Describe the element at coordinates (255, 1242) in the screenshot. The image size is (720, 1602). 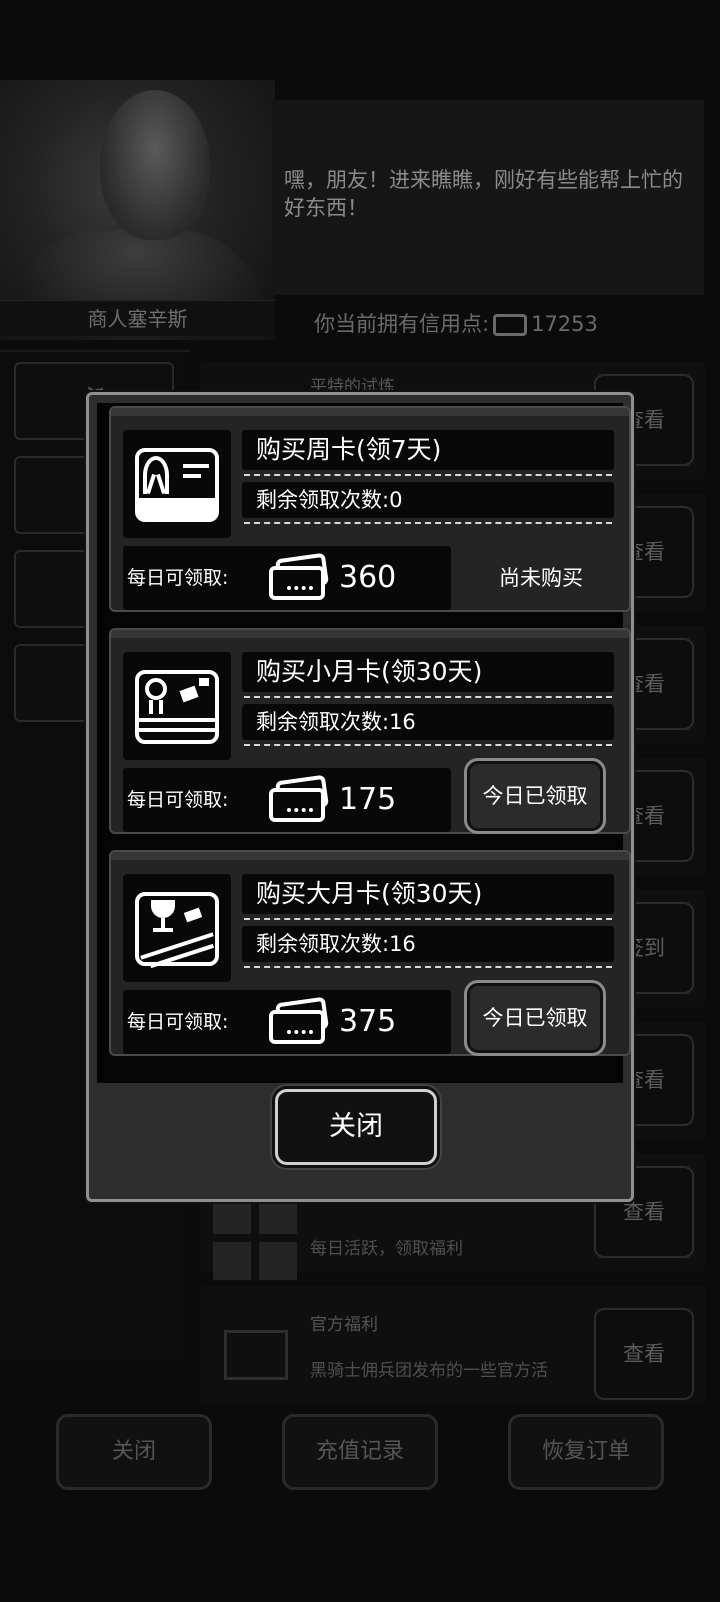
I see `gift-box-icon` at that location.